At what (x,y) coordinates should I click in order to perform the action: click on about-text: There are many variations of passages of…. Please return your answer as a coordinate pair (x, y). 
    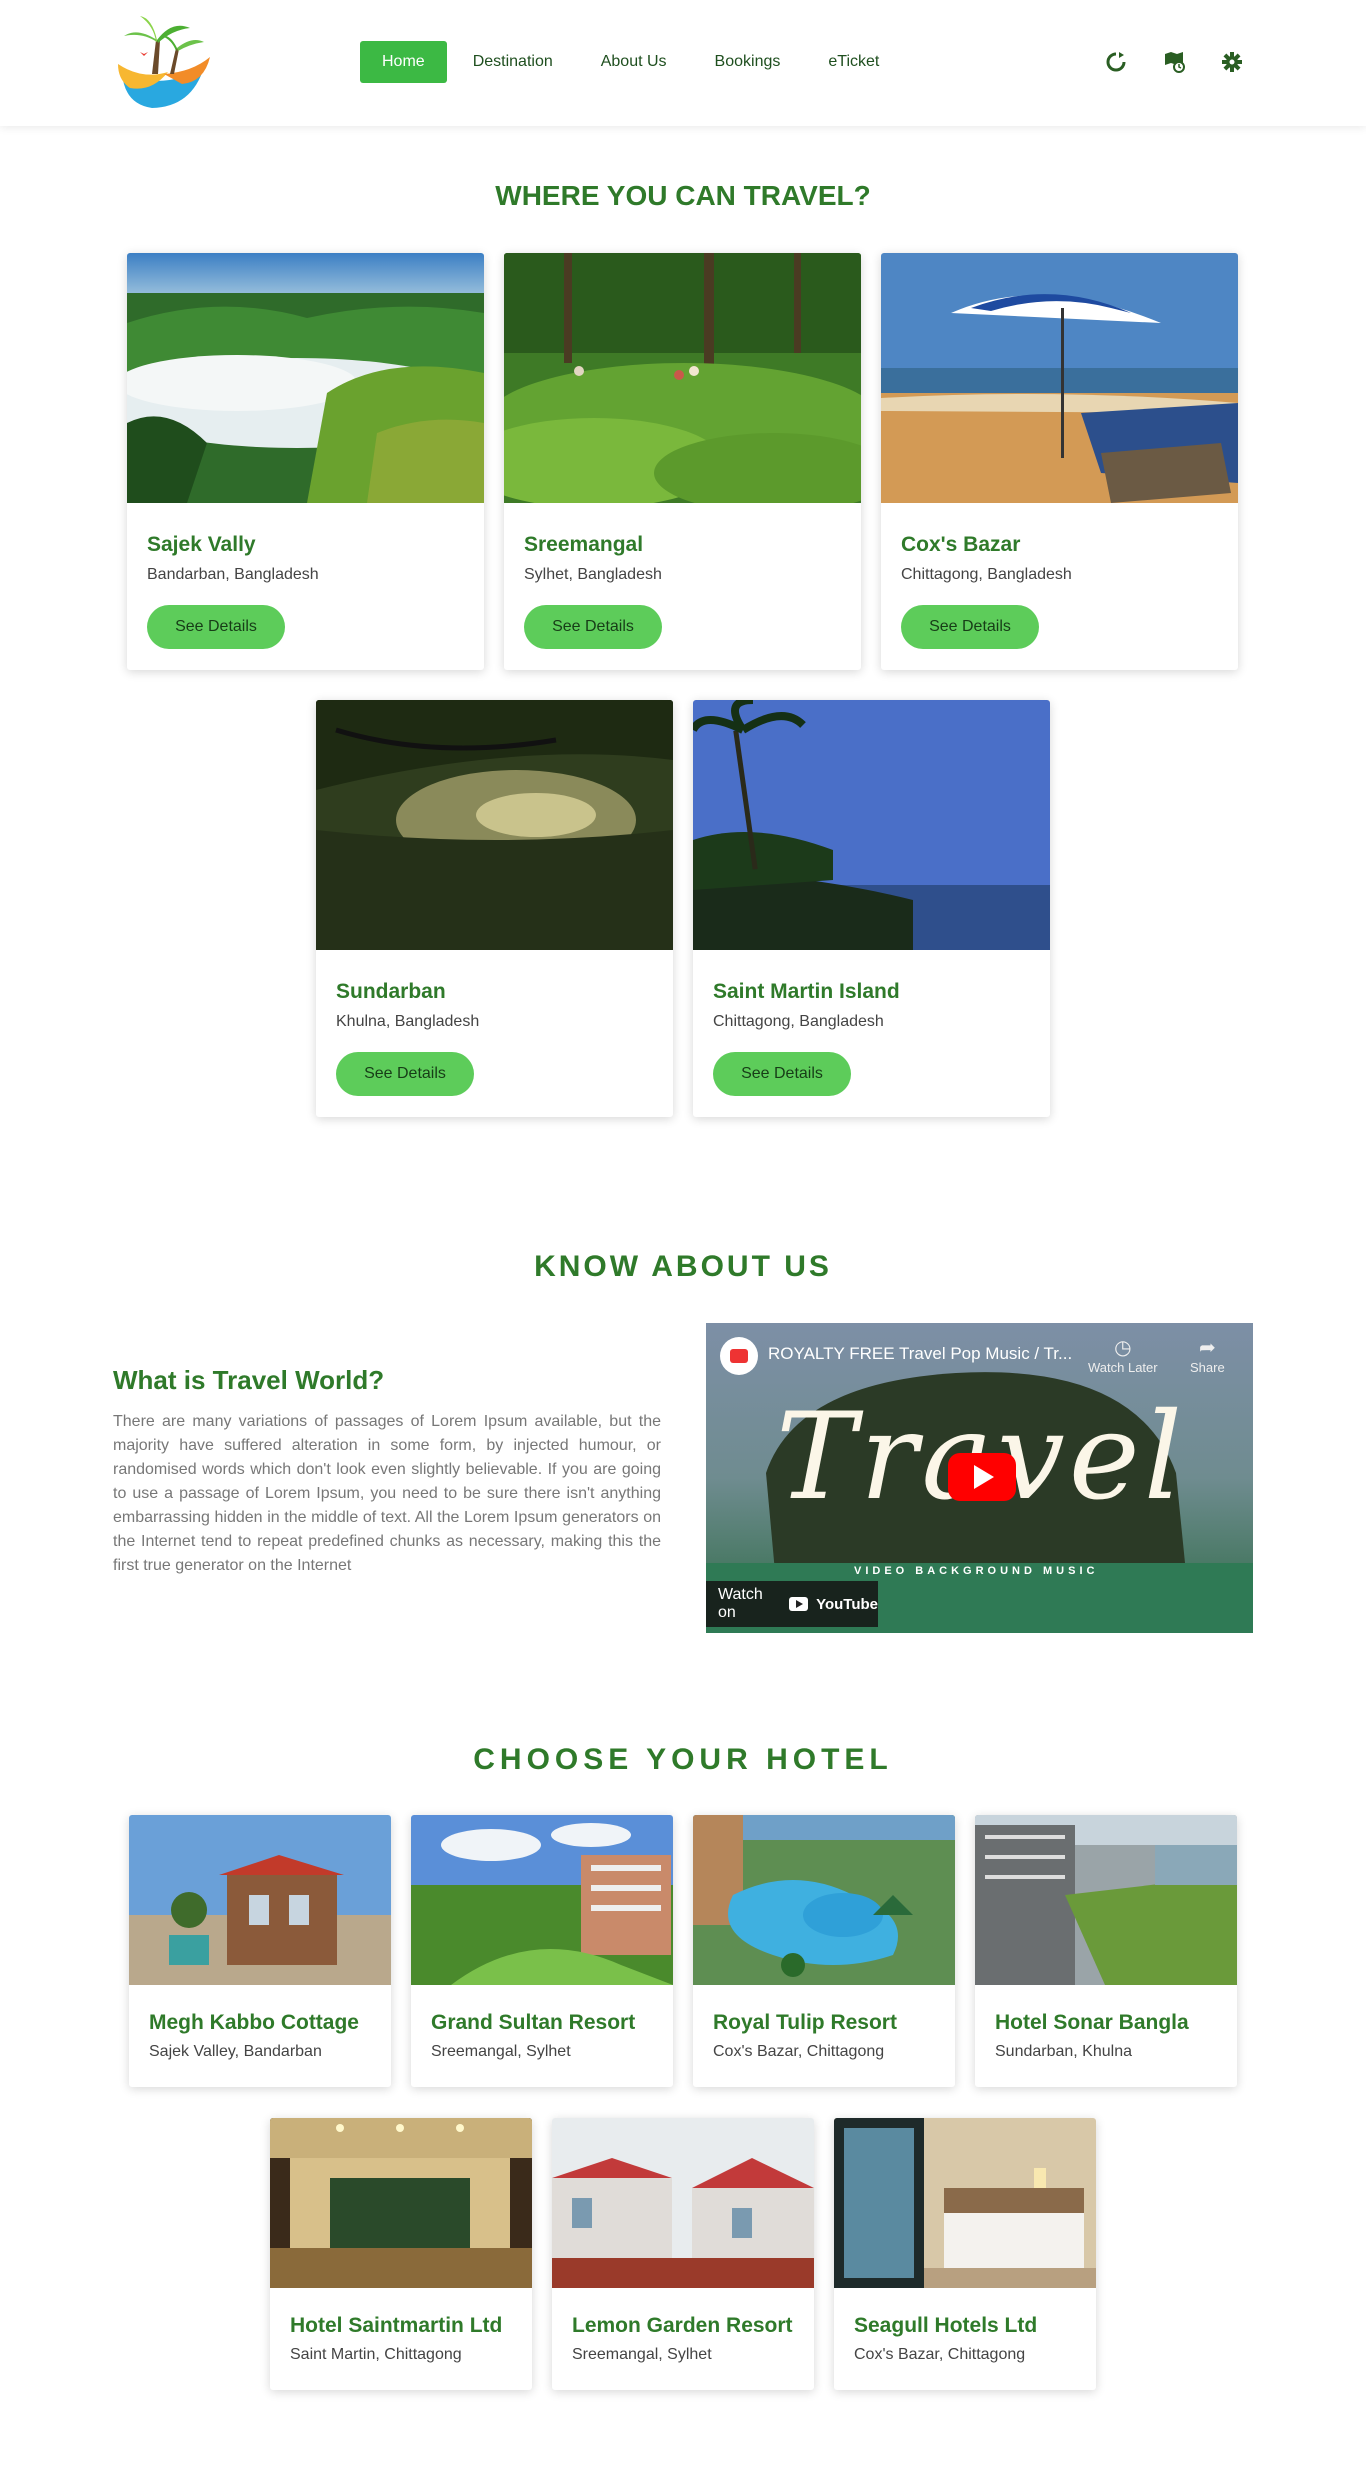
    Looking at the image, I should click on (387, 1493).